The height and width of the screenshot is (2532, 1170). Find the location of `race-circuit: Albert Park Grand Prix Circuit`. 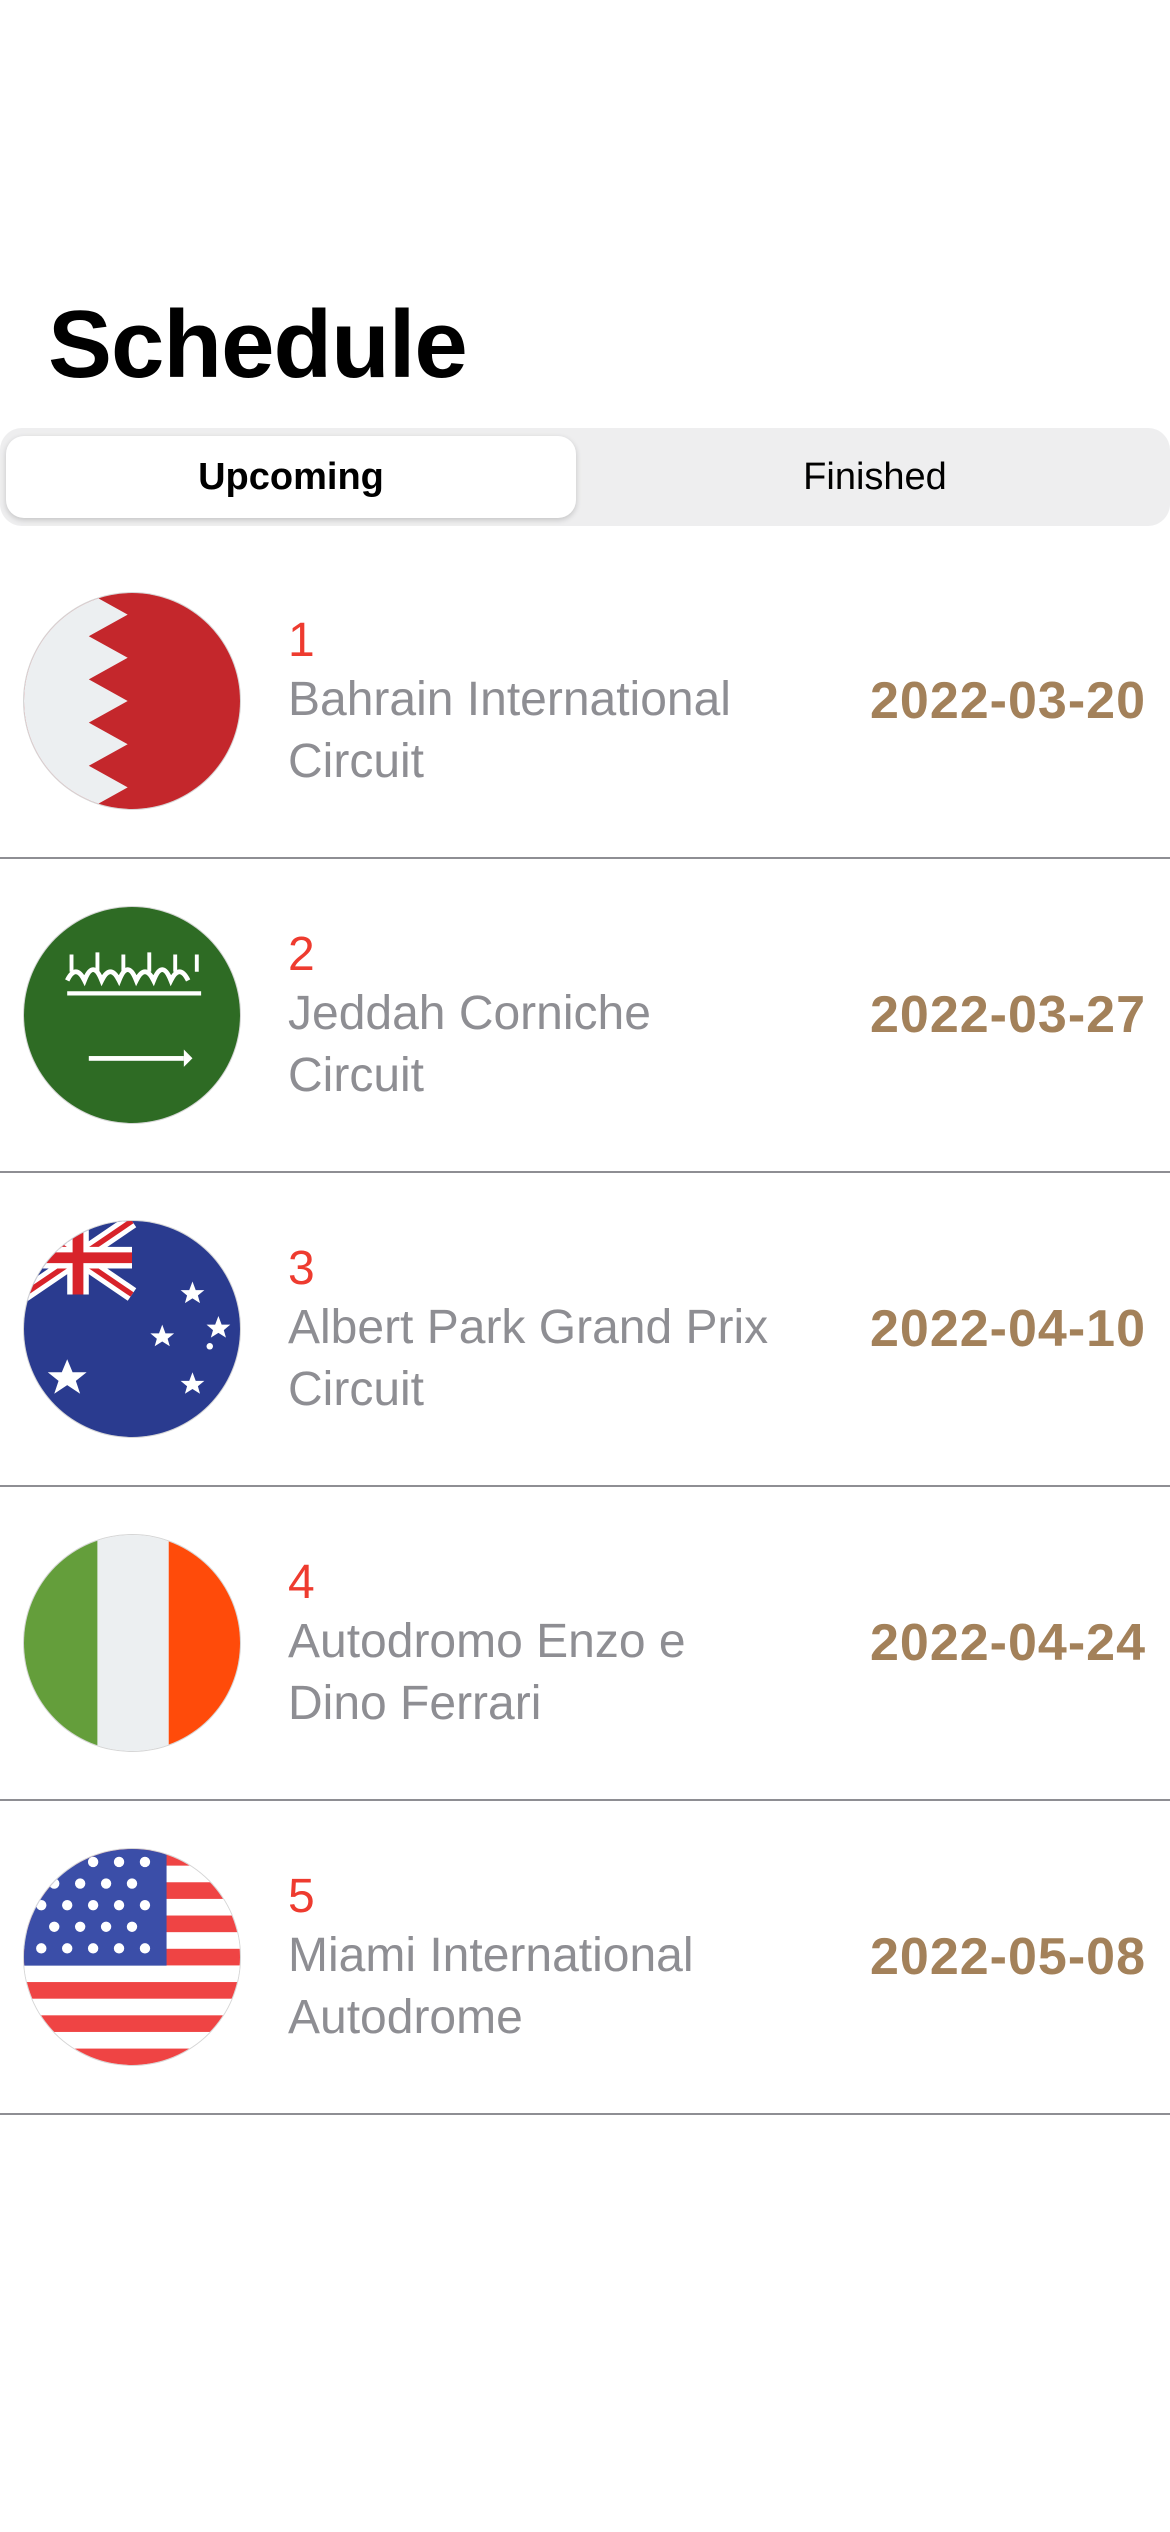

race-circuit: Albert Park Grand Prix Circuit is located at coordinates (528, 1358).